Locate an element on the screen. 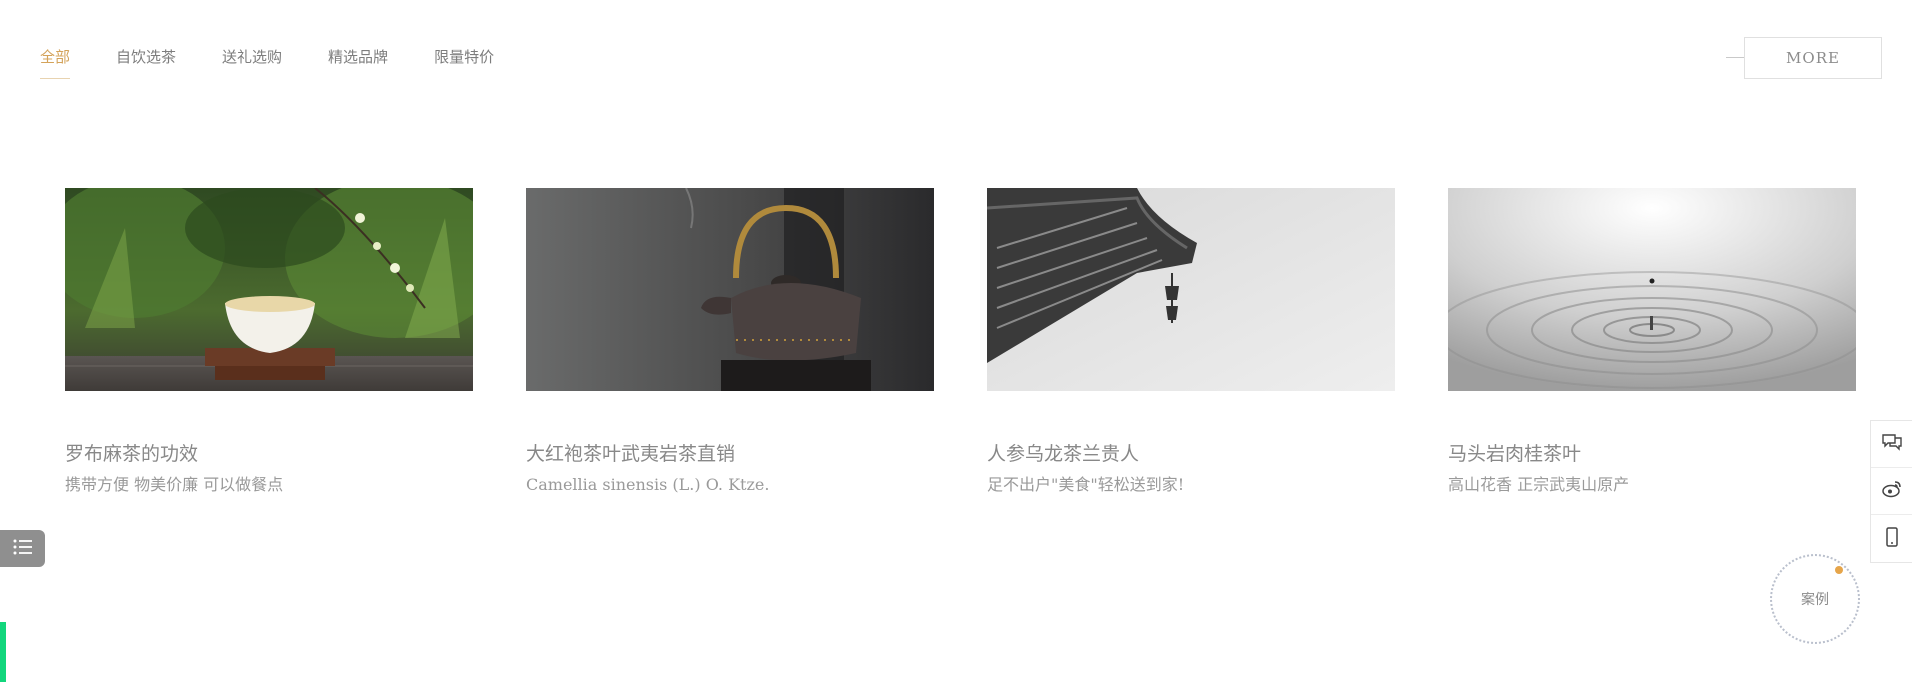  product-image-temple-eaves is located at coordinates (1191, 289).